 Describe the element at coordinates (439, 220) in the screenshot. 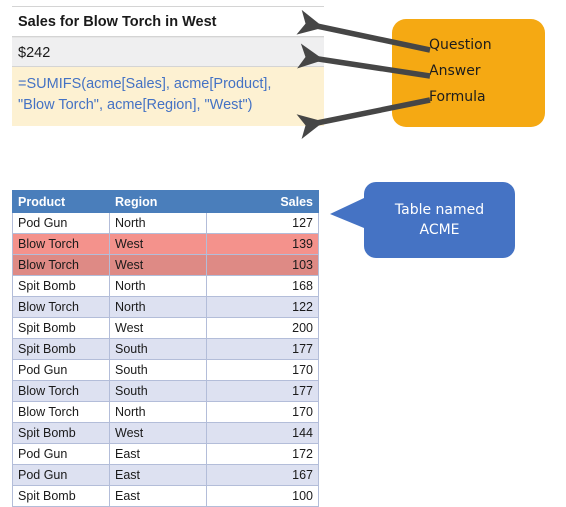

I see `blue-callout-table-named: Table named ACME` at that location.